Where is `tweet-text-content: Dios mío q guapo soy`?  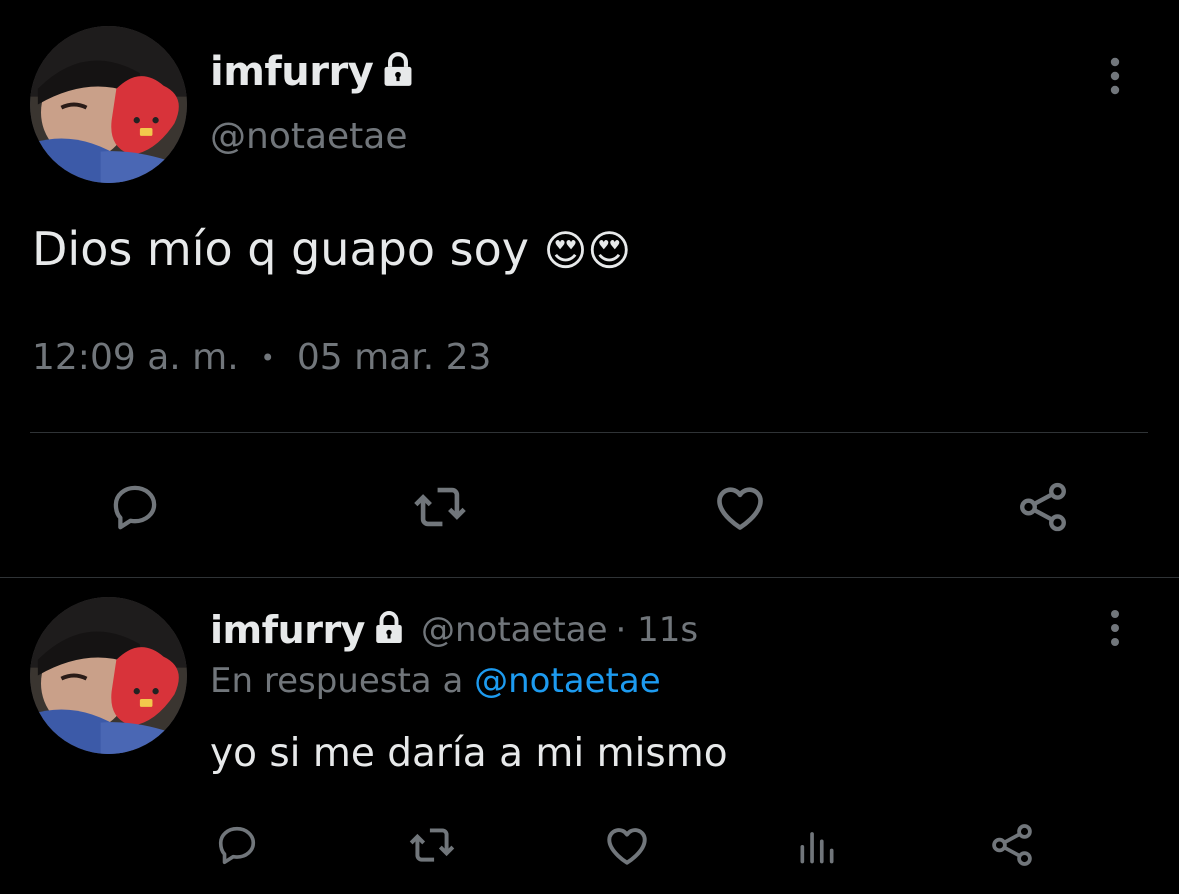 tweet-text-content: Dios mío q guapo soy is located at coordinates (280, 249).